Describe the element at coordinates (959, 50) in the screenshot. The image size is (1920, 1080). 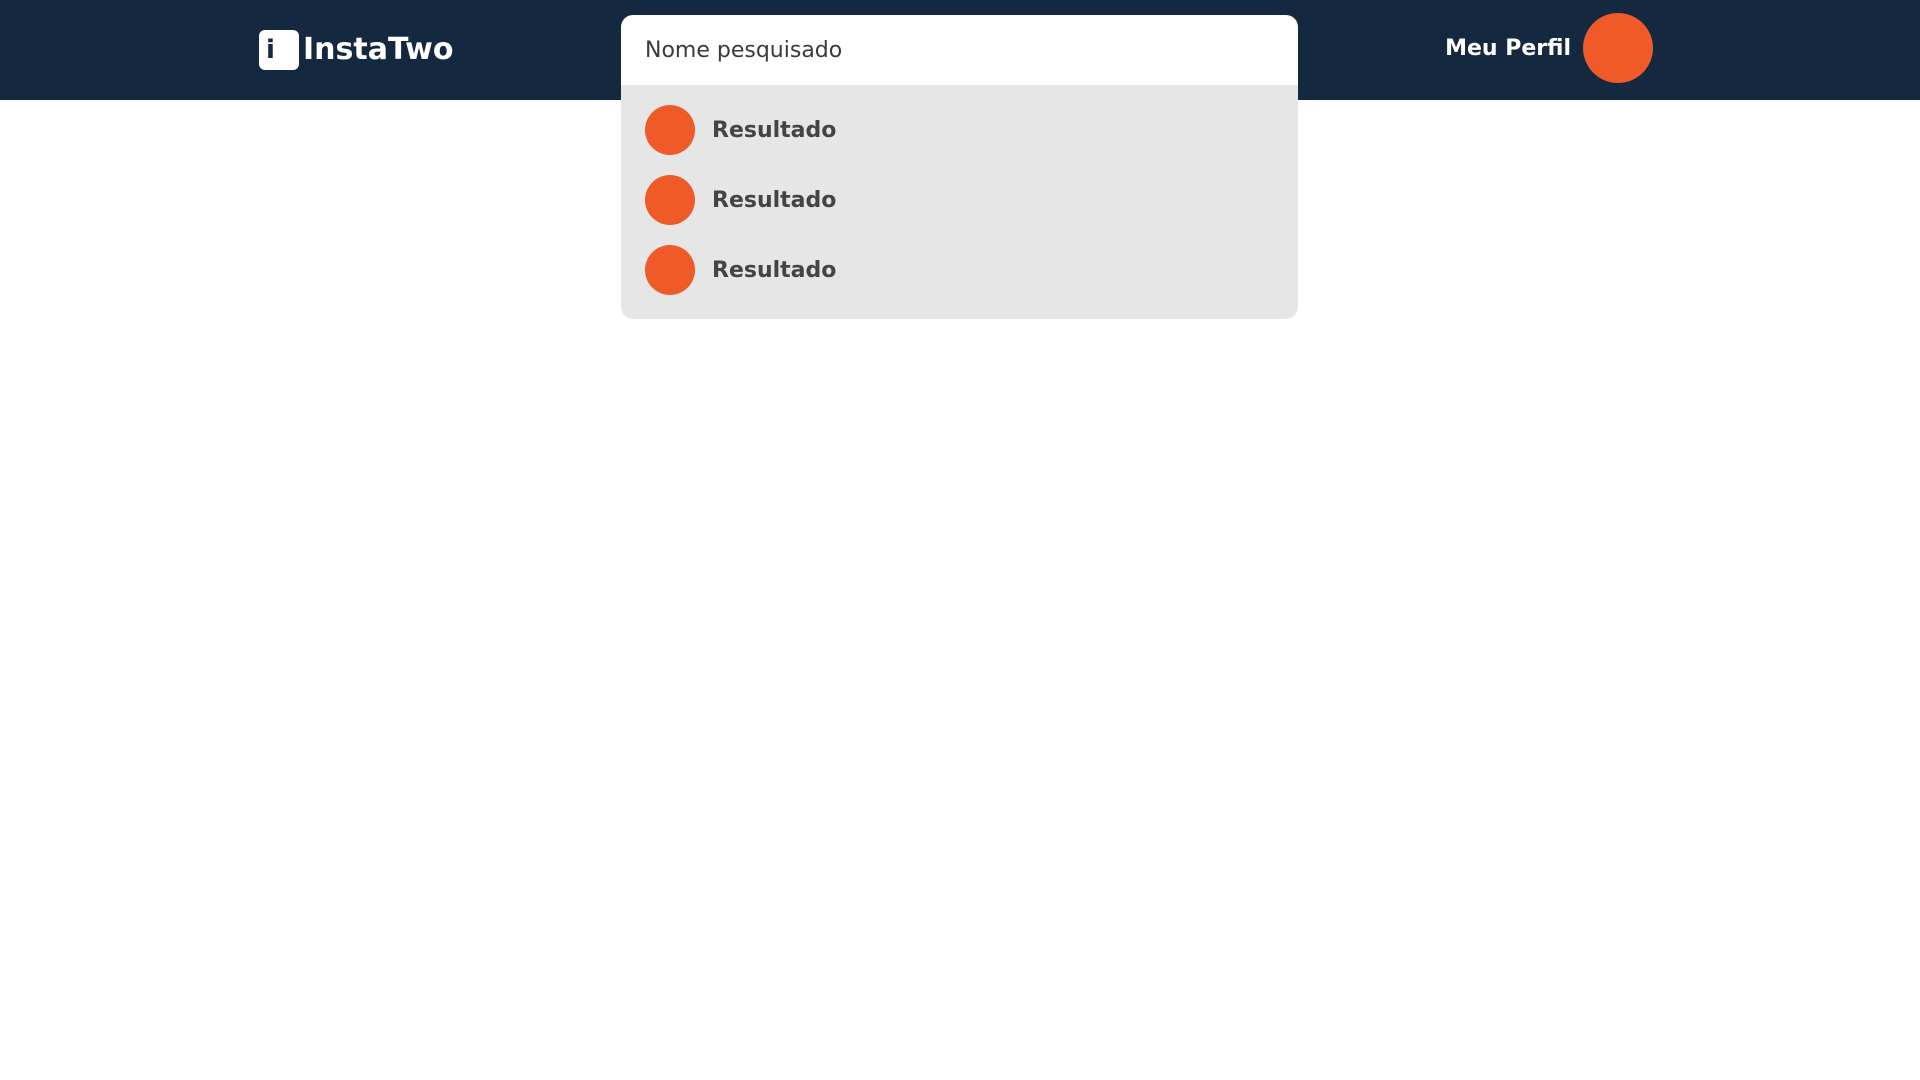
I see `search-input` at that location.